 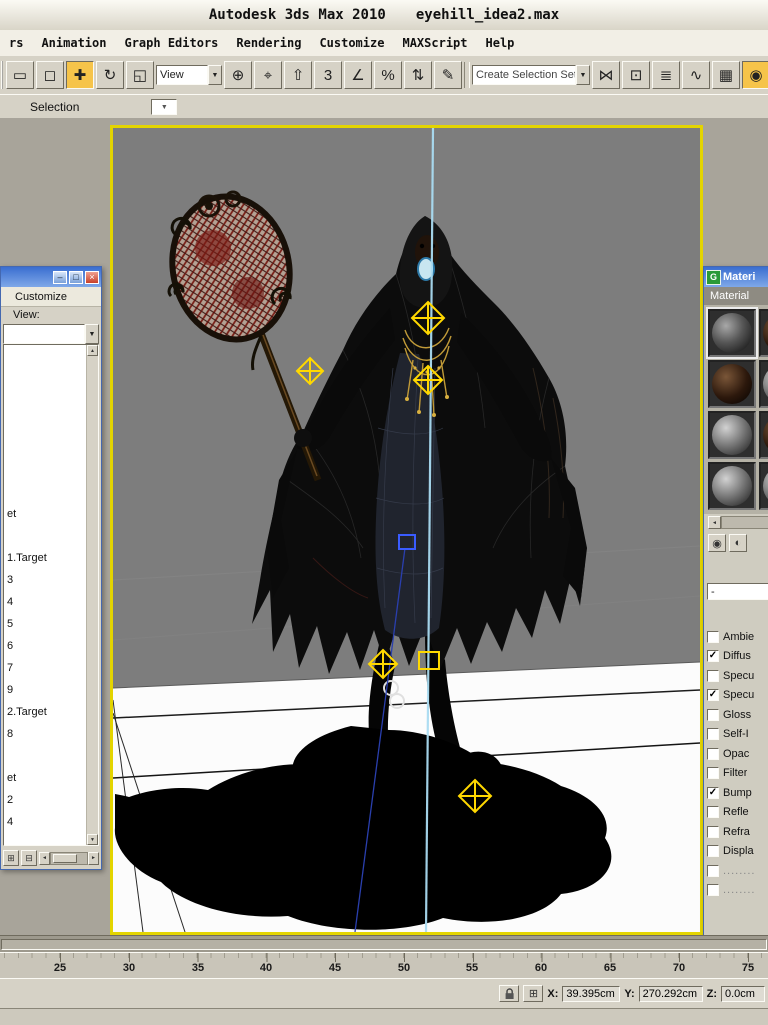 What do you see at coordinates (76, 277) in the screenshot?
I see `maximize-icon: □` at bounding box center [76, 277].